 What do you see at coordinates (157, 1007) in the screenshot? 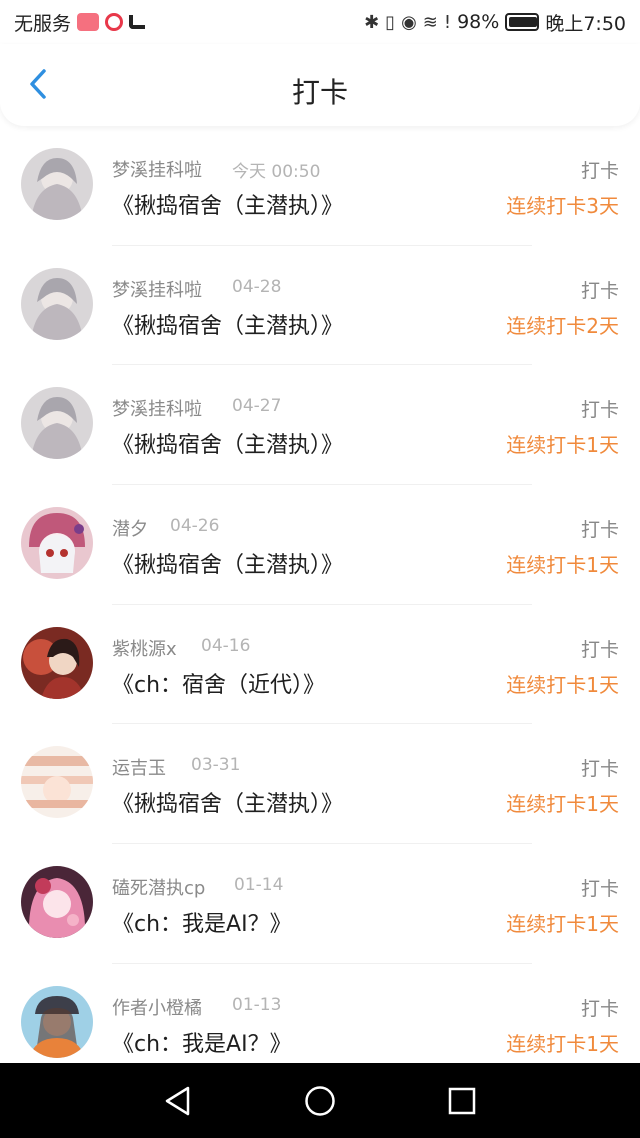
I see `username: 作者小橙橘` at bounding box center [157, 1007].